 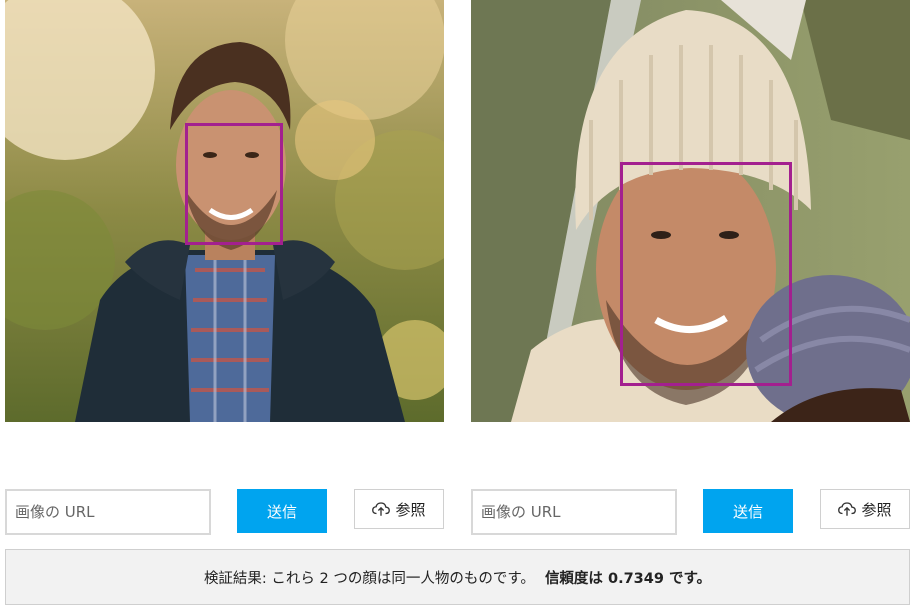 I want to click on left-browse-label: 参照, so click(x=410, y=509).